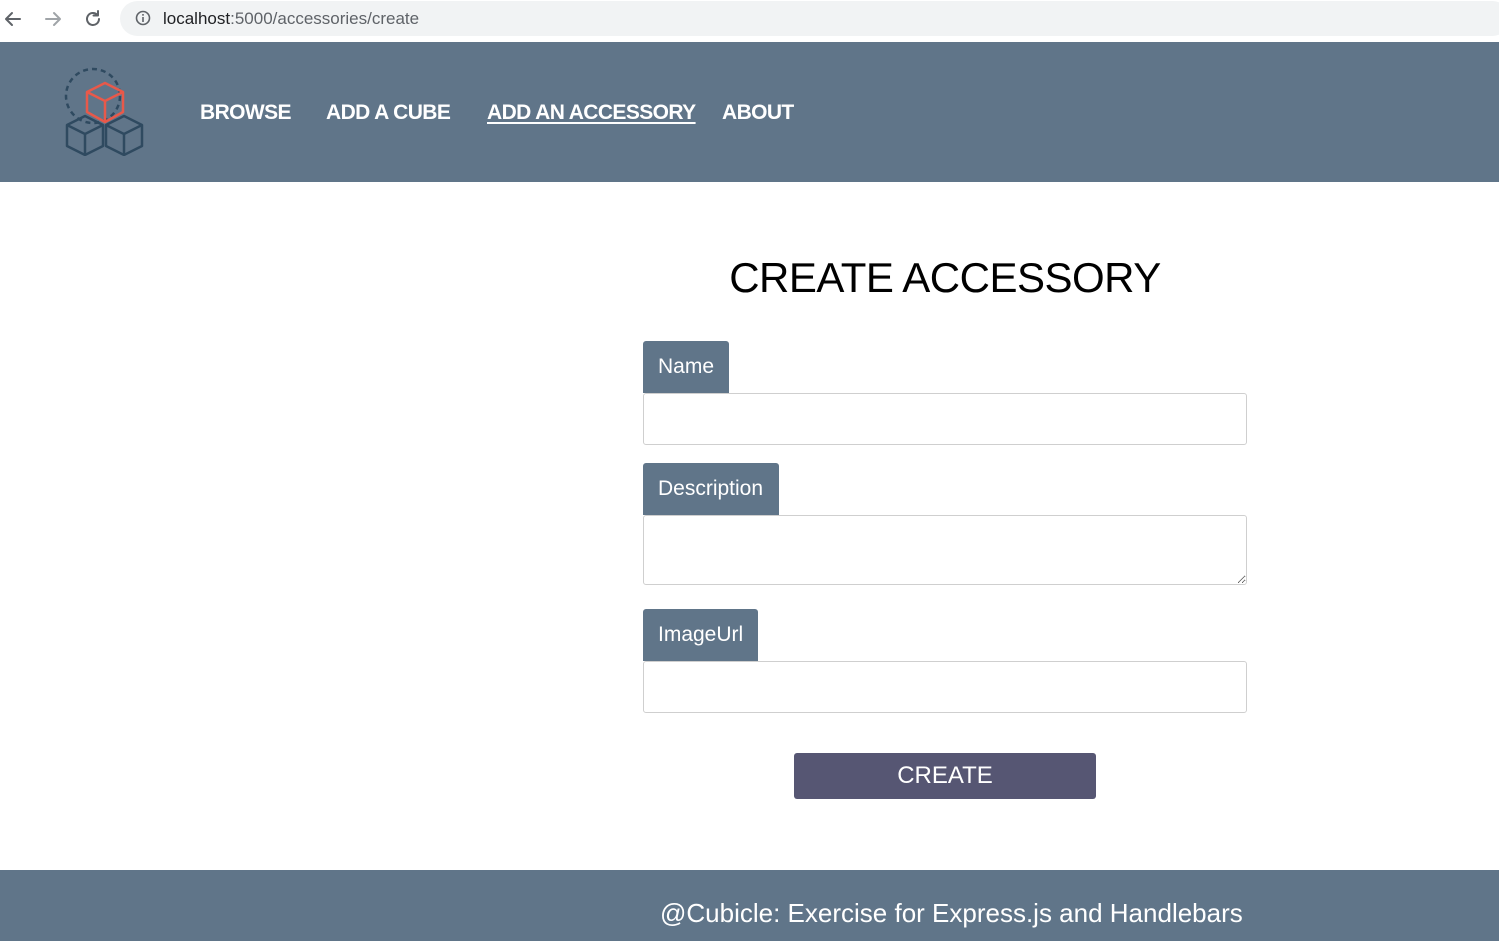 The width and height of the screenshot is (1499, 941). Describe the element at coordinates (93, 19) in the screenshot. I see `reload-icon` at that location.